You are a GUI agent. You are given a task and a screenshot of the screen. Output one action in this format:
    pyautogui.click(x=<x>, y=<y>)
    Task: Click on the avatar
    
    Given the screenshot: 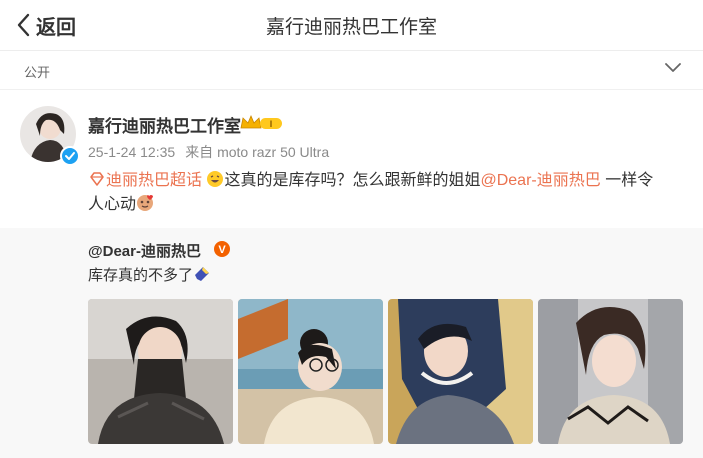 What is the action you would take?
    pyautogui.click(x=50, y=136)
    